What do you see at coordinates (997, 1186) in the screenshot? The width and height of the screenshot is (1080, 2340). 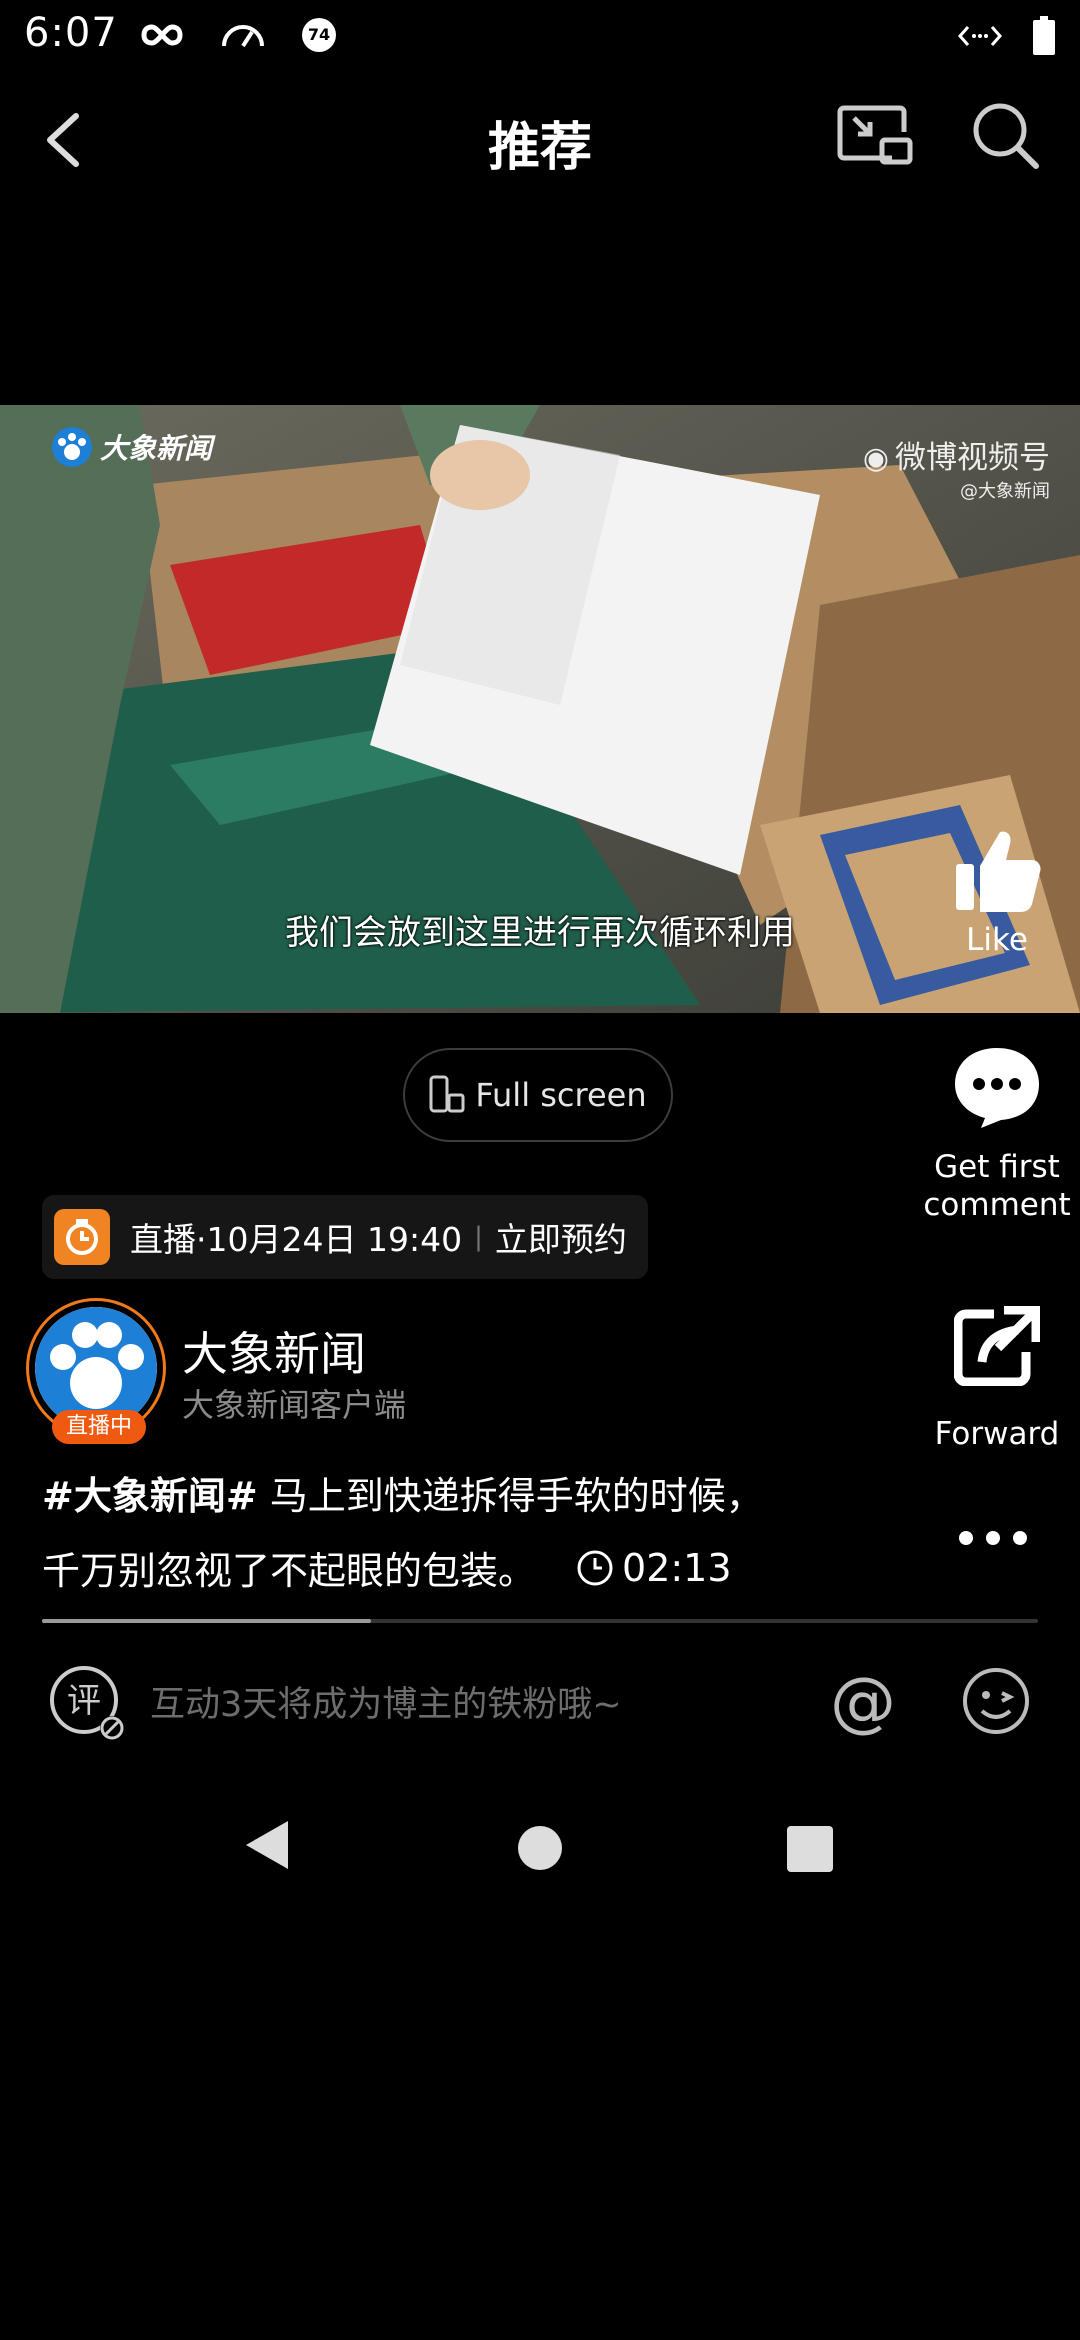 I see `comment-label: Get first comment` at bounding box center [997, 1186].